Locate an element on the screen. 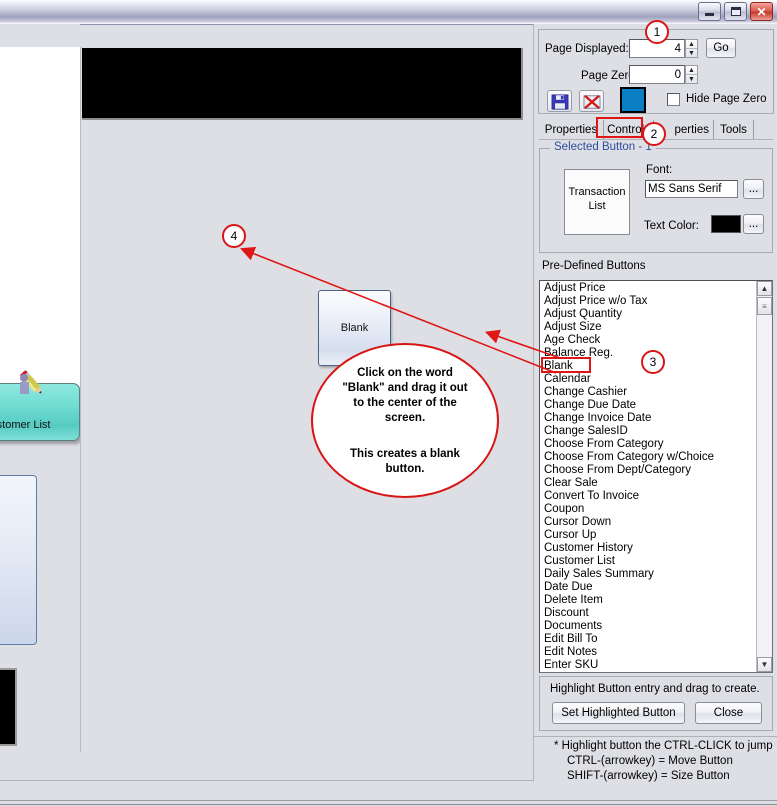 This screenshot has height=806, width=777. page-displayed-label: Page Displayed: is located at coordinates (587, 49).